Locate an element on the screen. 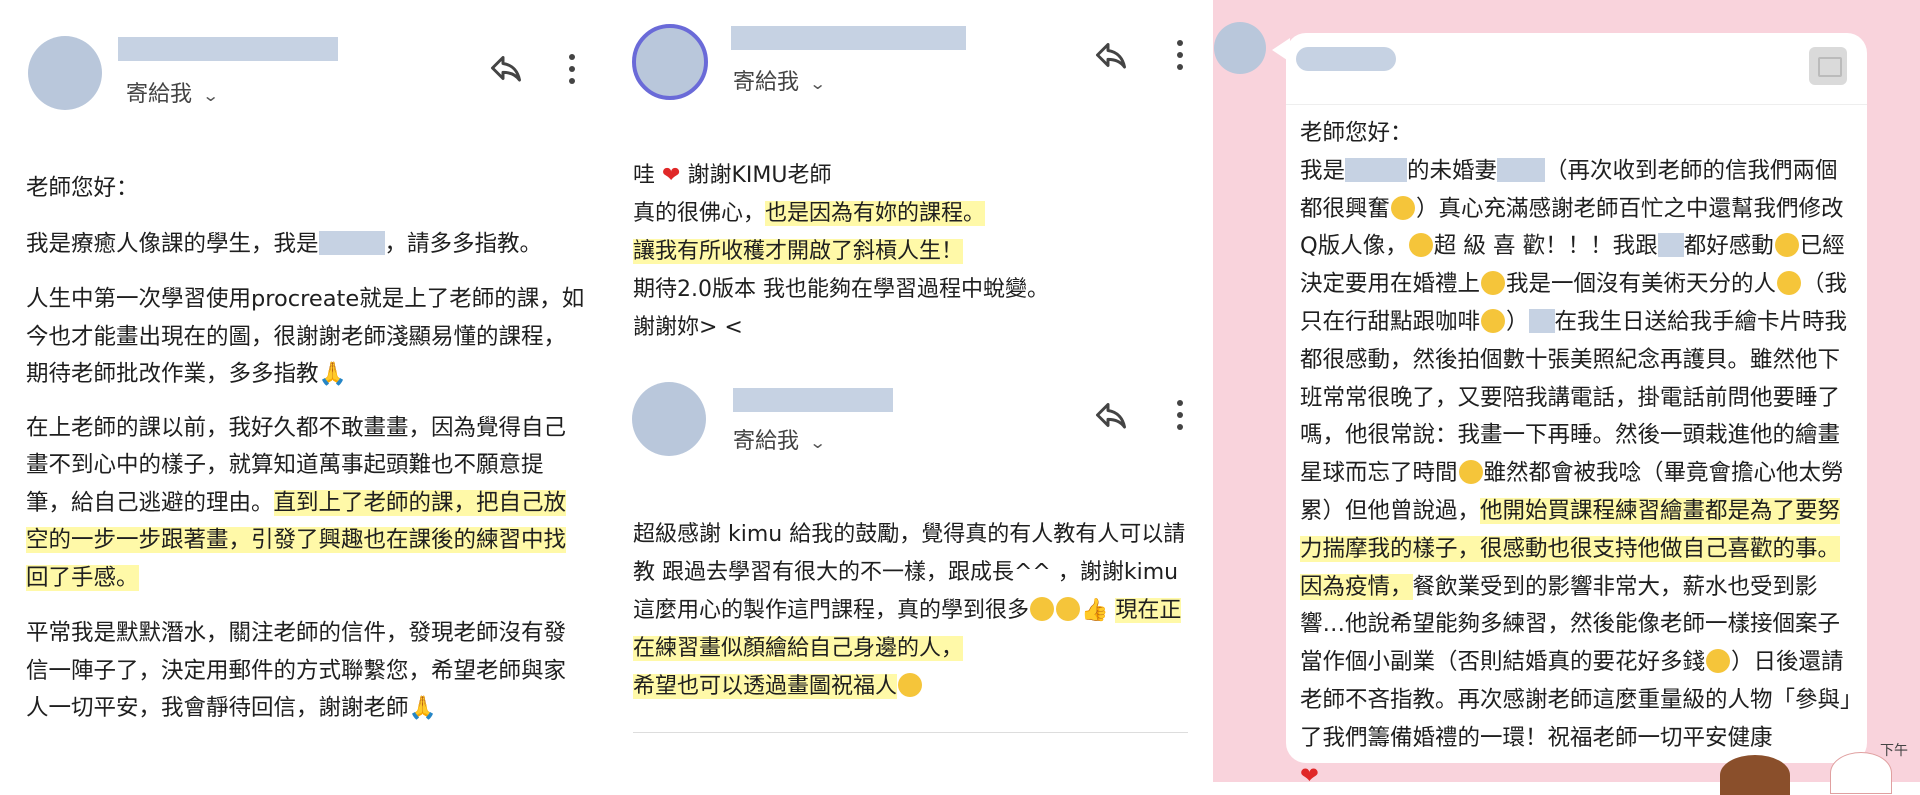  line: 謝謝妳> < is located at coordinates (688, 327).